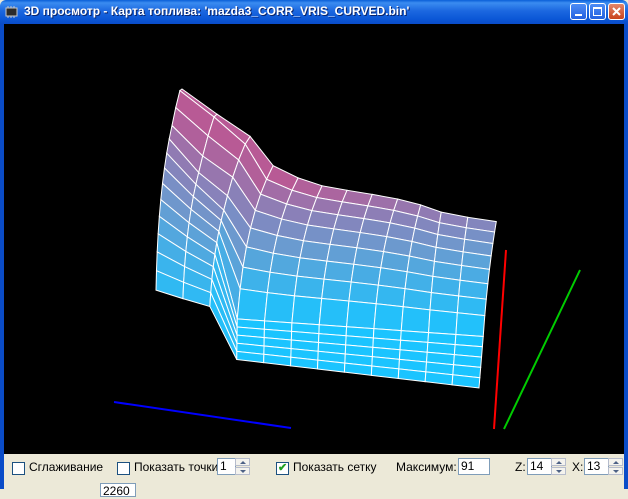 This screenshot has width=628, height=499. Describe the element at coordinates (500, 339) in the screenshot. I see `x-axis-line` at that location.